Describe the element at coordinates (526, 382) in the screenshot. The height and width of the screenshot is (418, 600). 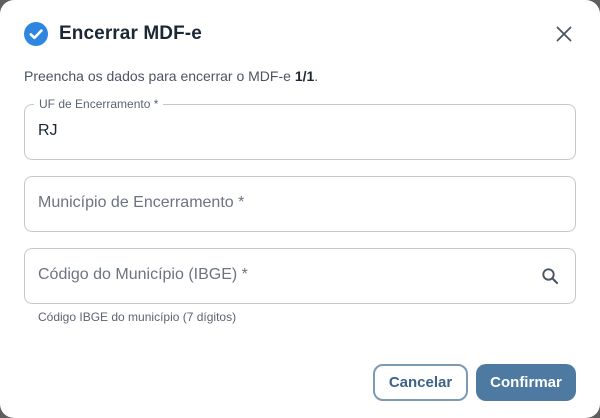
I see `confirm-button: Confirmar` at that location.